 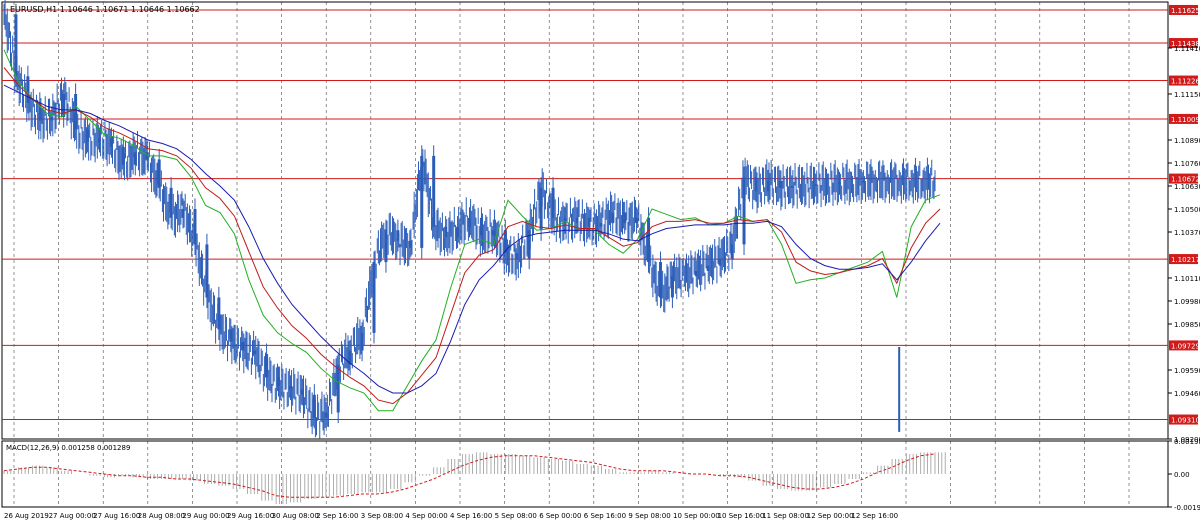 I want to click on x-tick-label: 6 Sep 16:00, so click(x=605, y=516).